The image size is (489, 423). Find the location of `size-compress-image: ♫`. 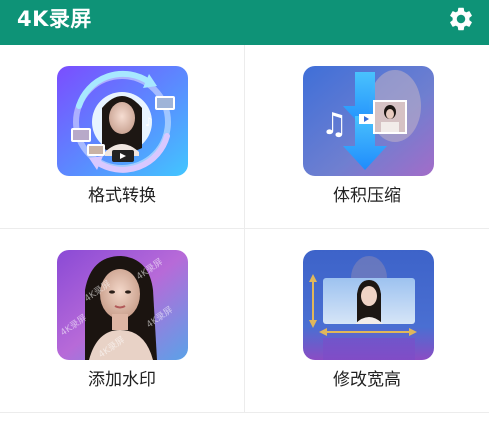

size-compress-image: ♫ is located at coordinates (368, 121).